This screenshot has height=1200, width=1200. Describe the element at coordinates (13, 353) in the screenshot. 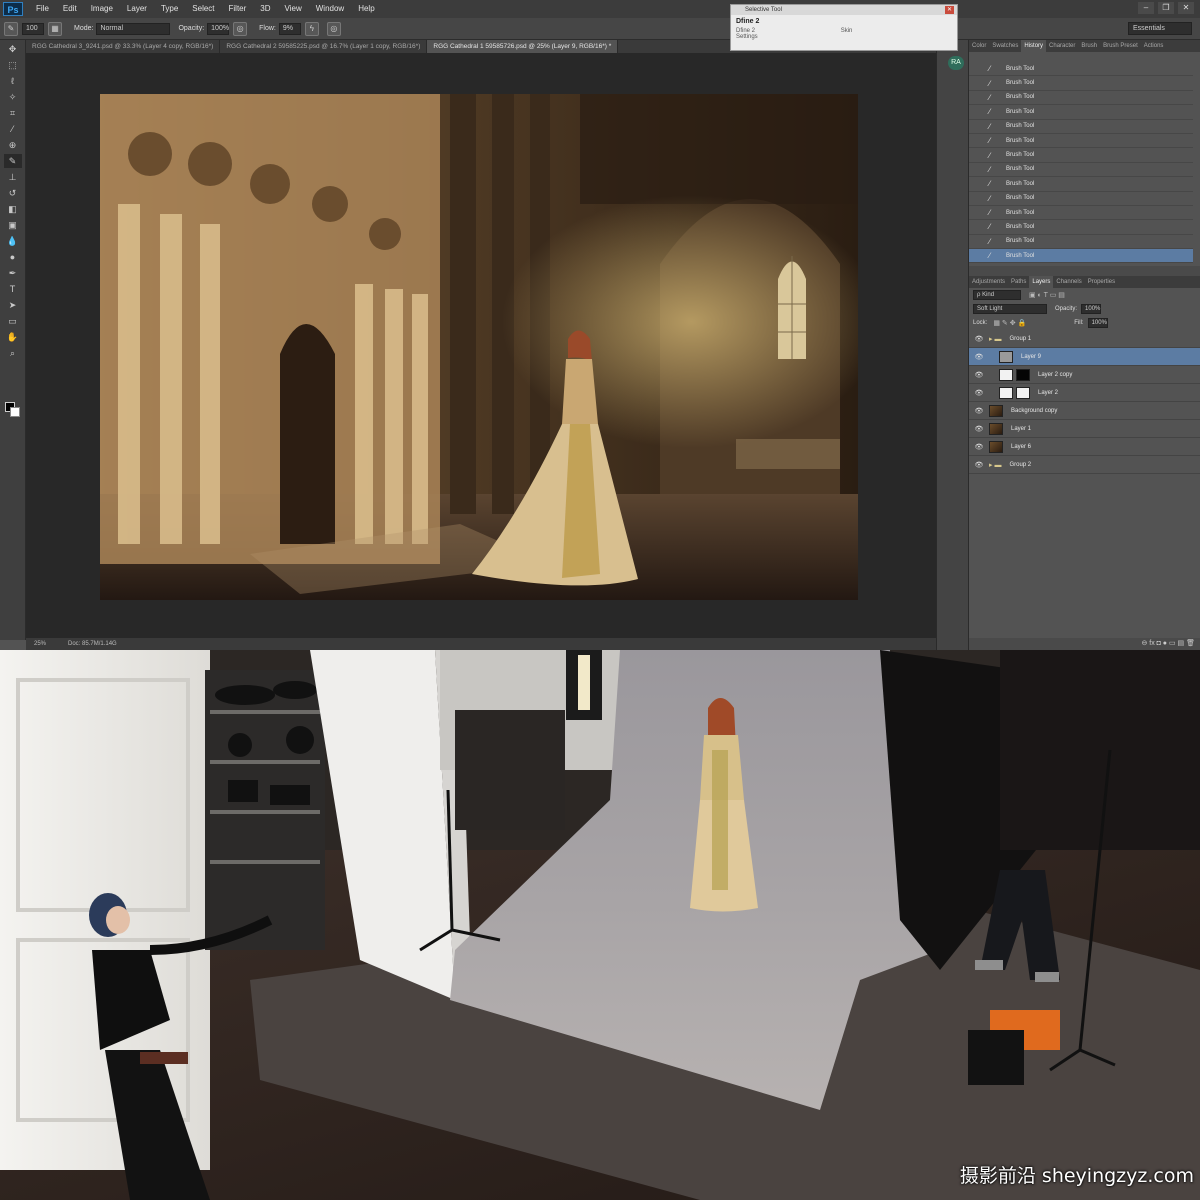

I see `zoom-tool-icon: ⌕` at that location.